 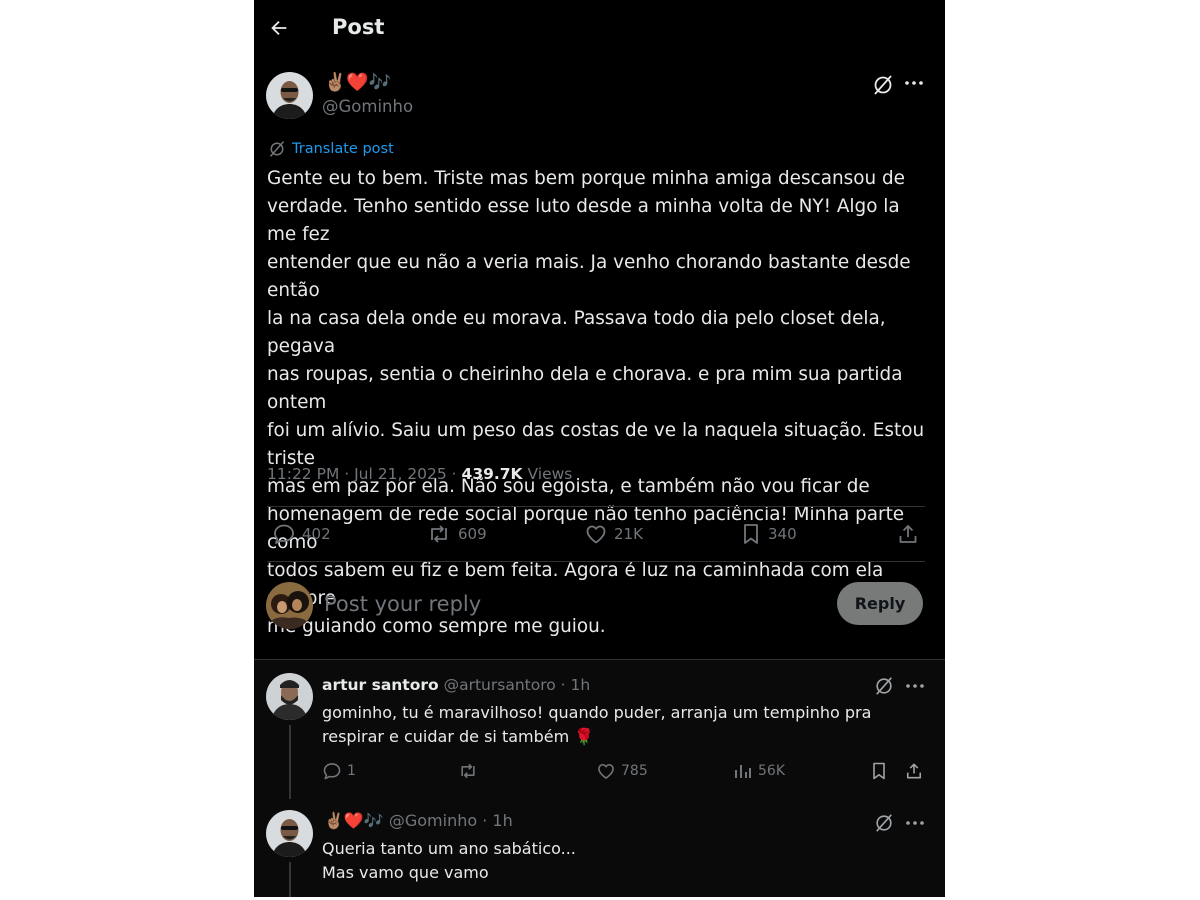 What do you see at coordinates (628, 534) in the screenshot?
I see `like-count: 21K` at bounding box center [628, 534].